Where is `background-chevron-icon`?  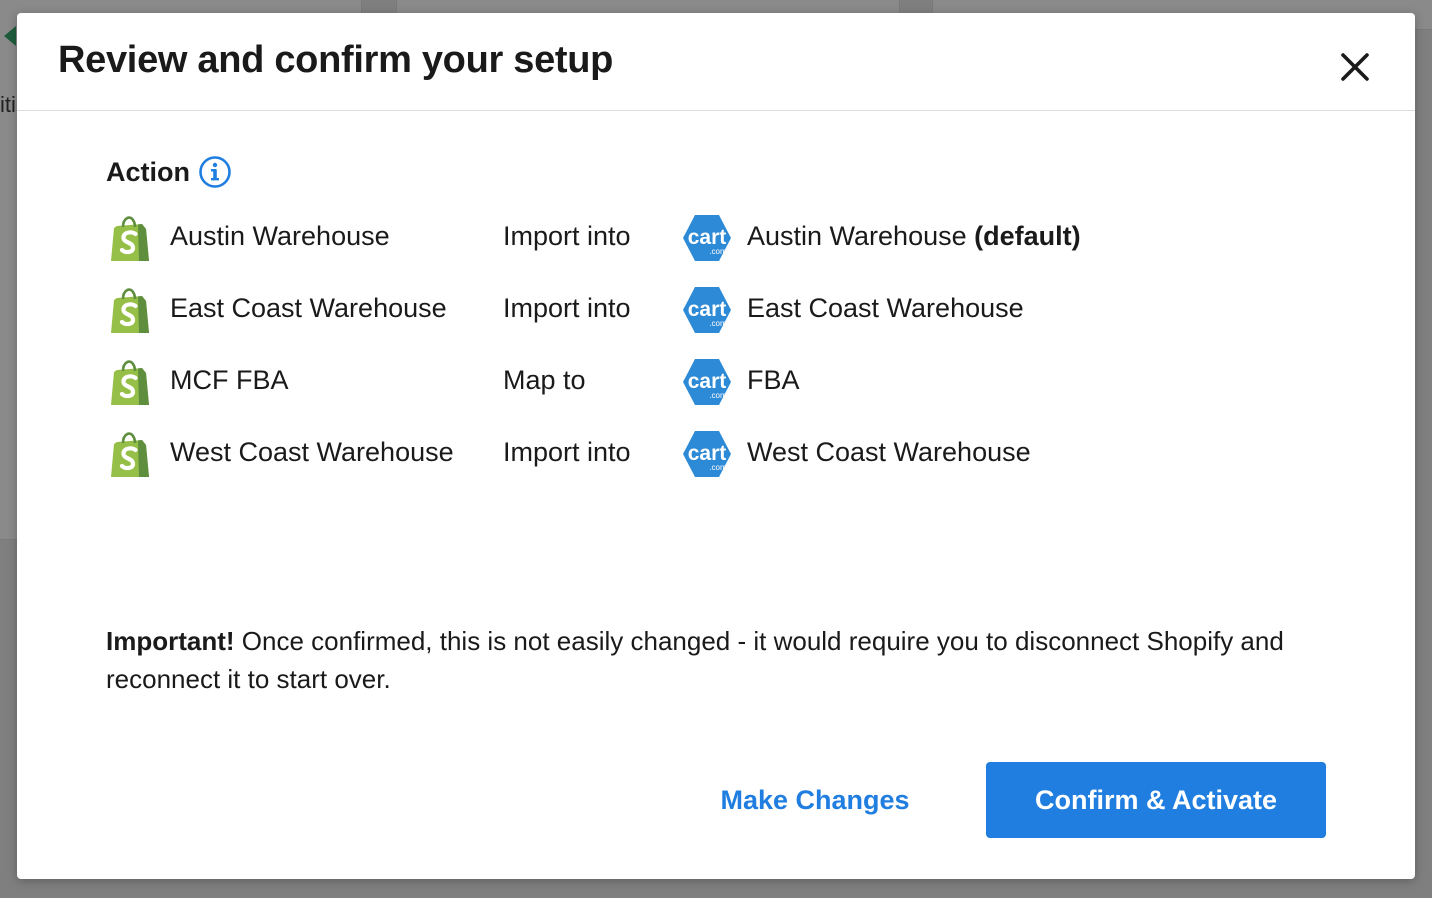
background-chevron-icon is located at coordinates (10, 36).